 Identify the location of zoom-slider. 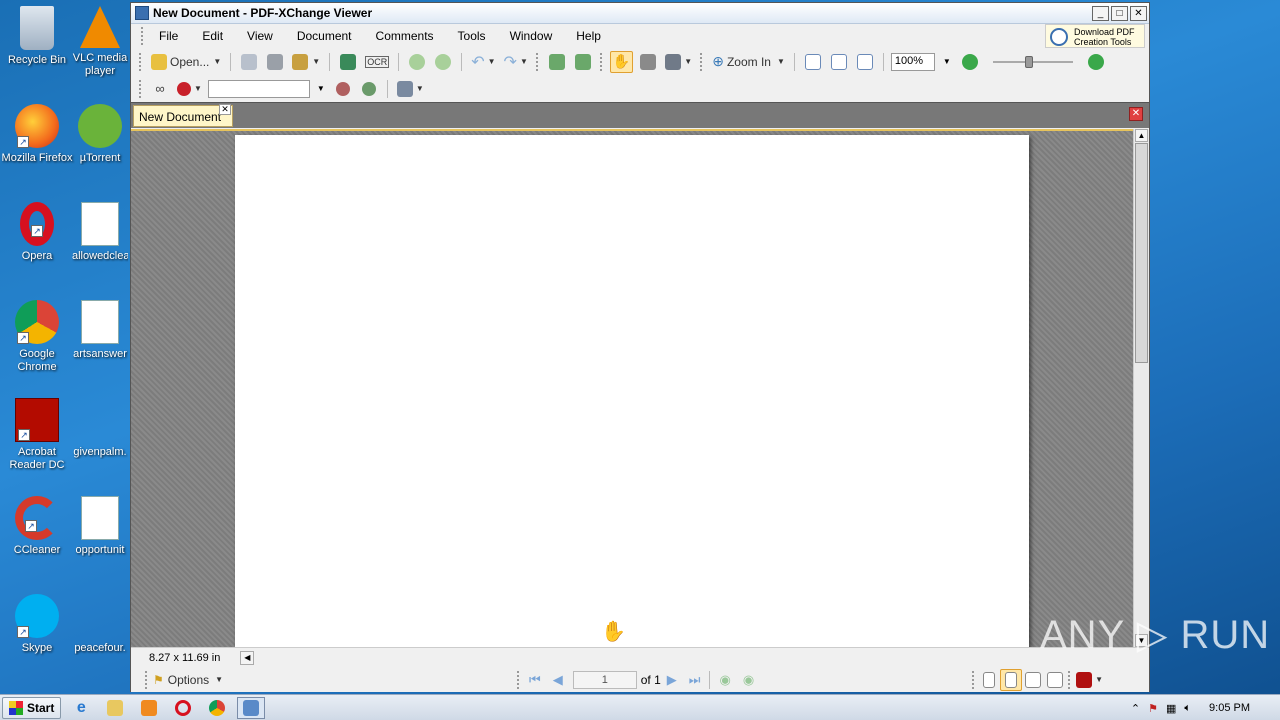
(1032, 61).